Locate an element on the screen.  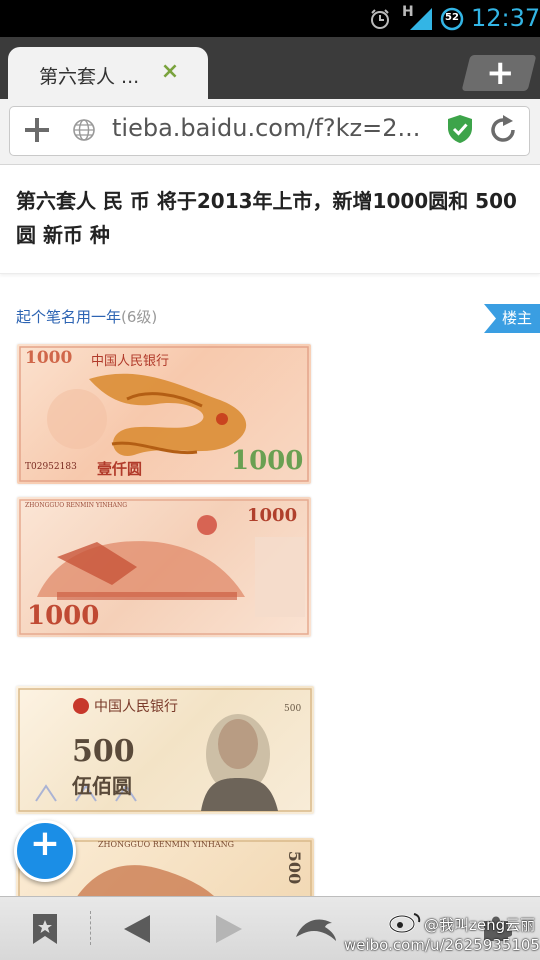
browser-tab: 第六套人 ... × is located at coordinates (108, 73).